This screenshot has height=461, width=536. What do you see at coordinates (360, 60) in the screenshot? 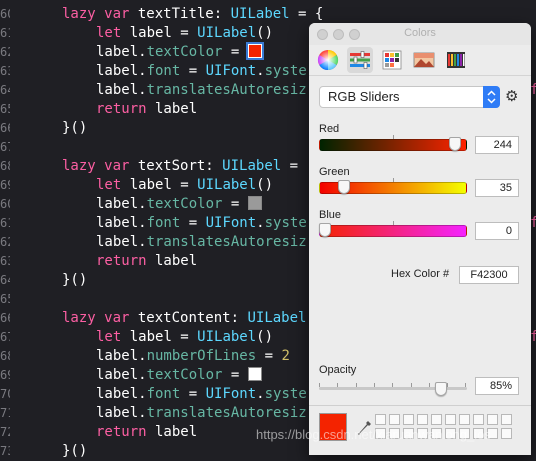
I see `color-sliders-icon` at bounding box center [360, 60].